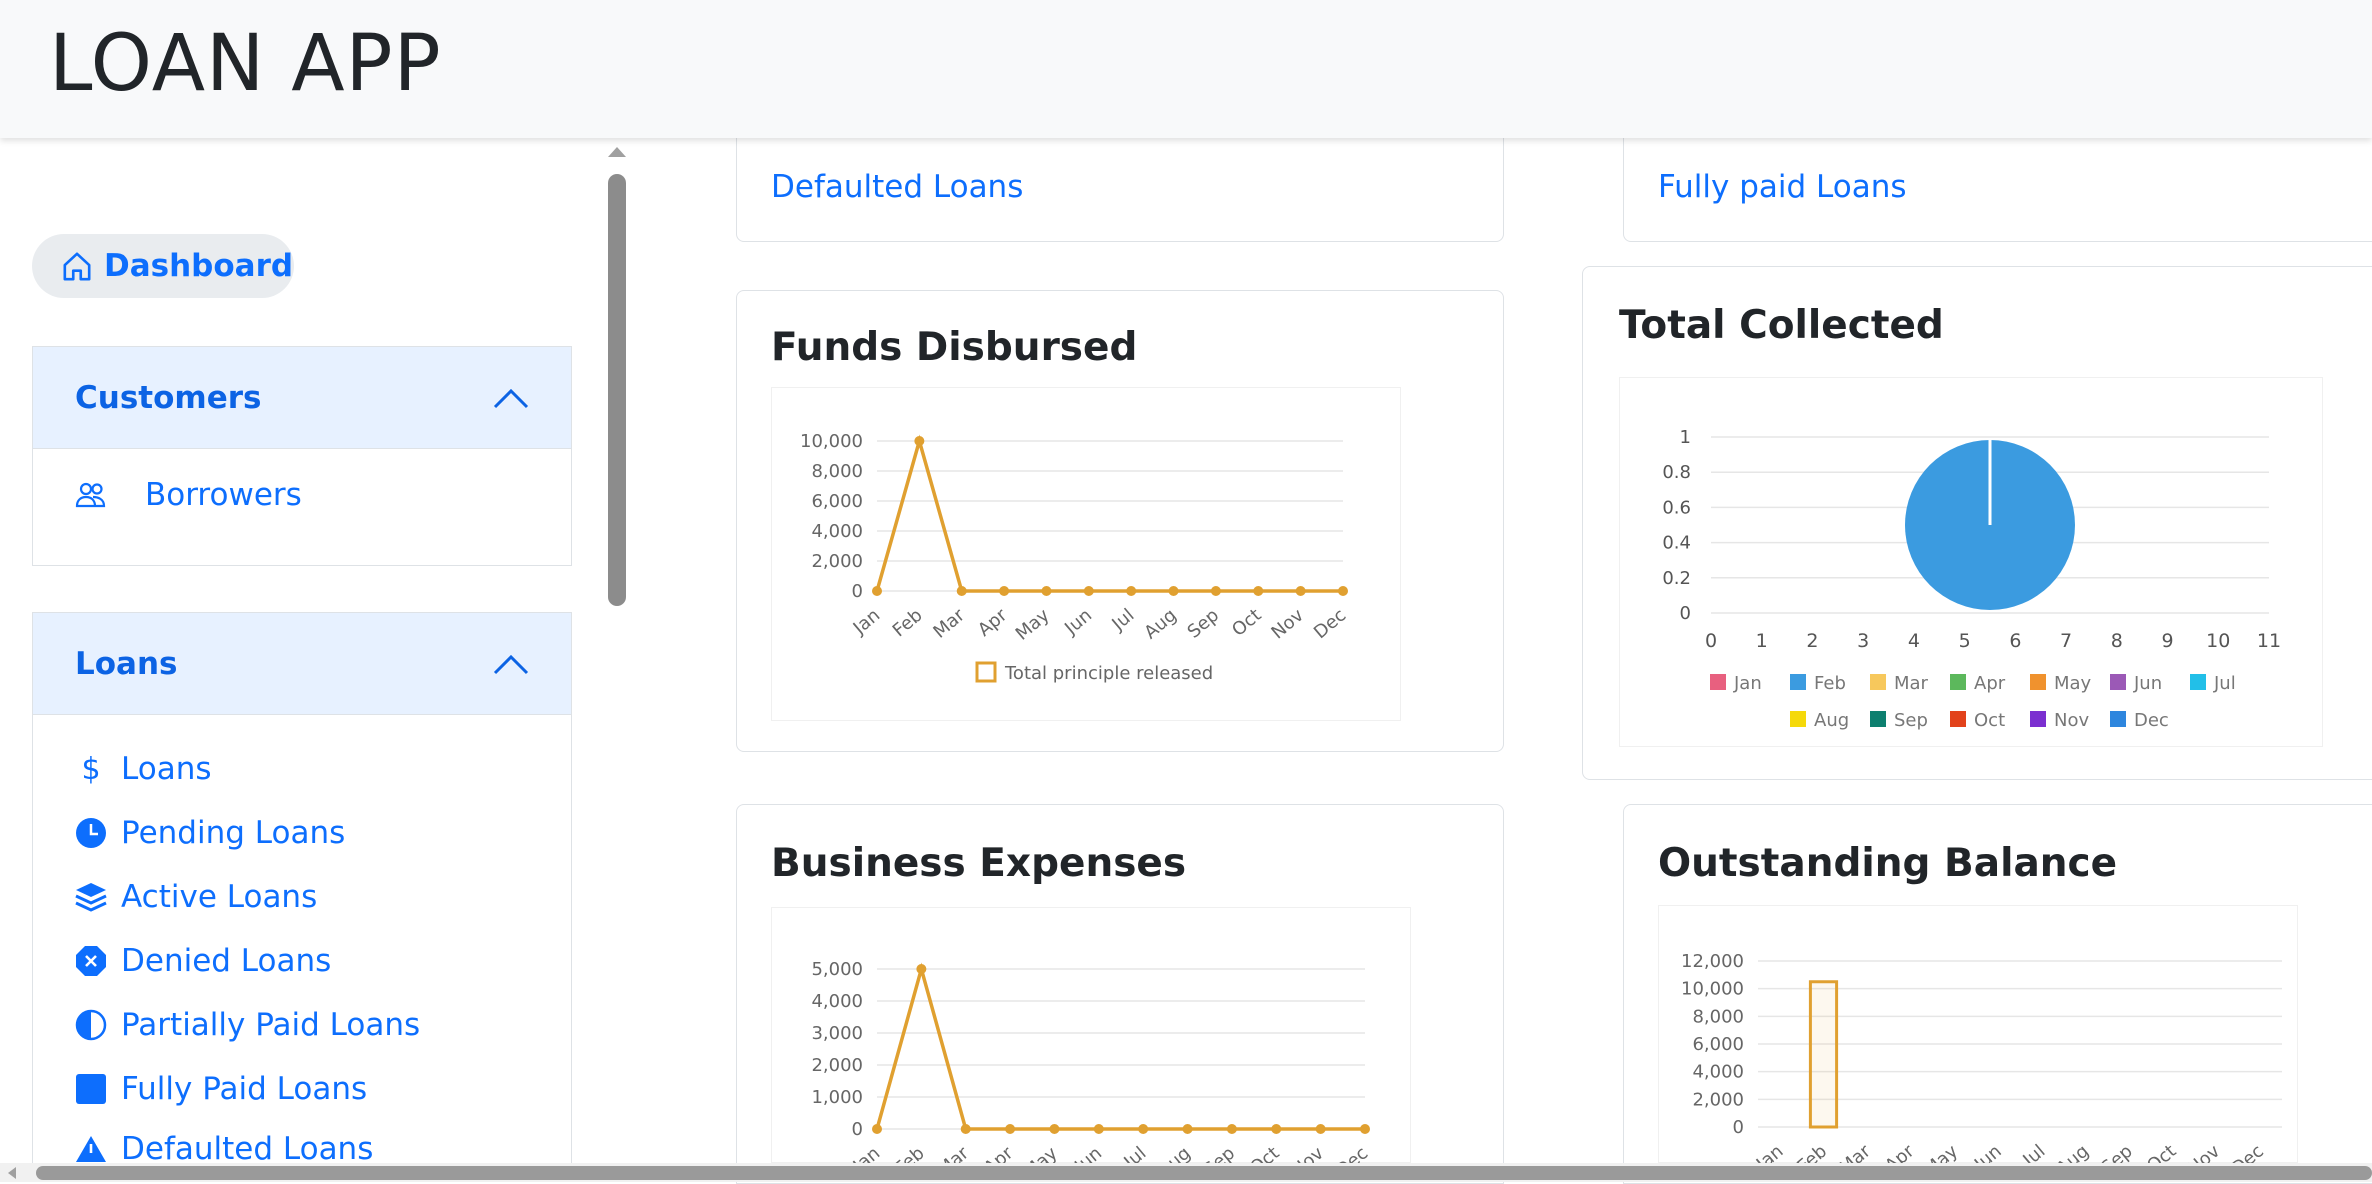 This screenshot has width=2372, height=1184. What do you see at coordinates (2204, 1152) in the screenshot?
I see `x-tick-label: Nov` at bounding box center [2204, 1152].